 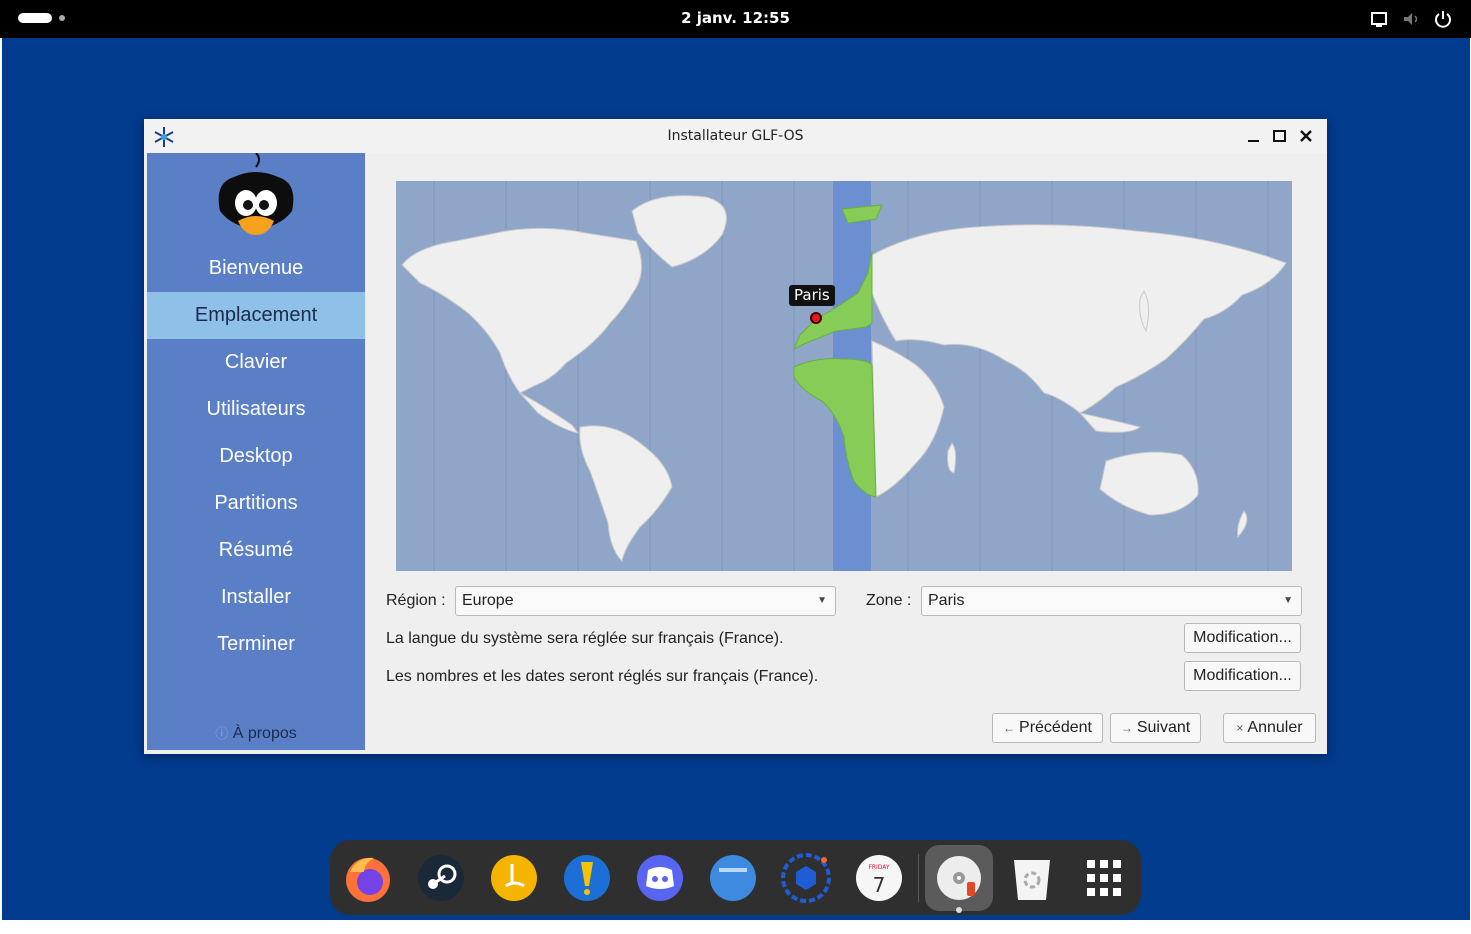 I want to click on pin-label: Paris, so click(x=812, y=295).